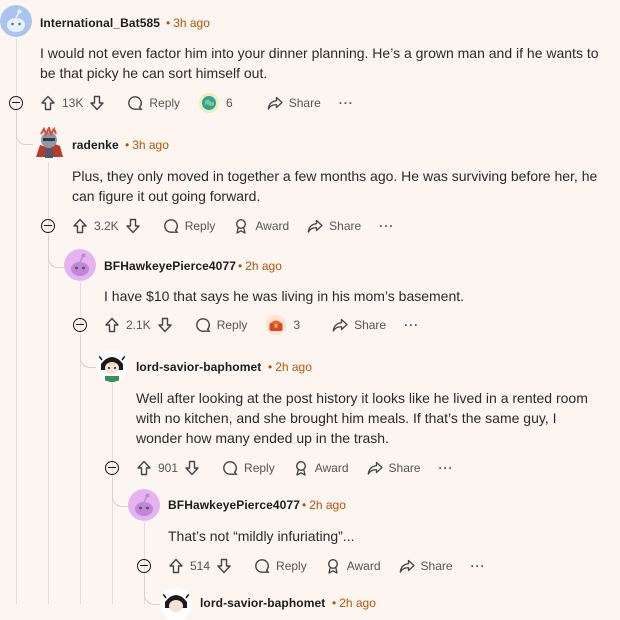 The height and width of the screenshot is (620, 620). I want to click on comment-actions: 514 Reply Award Share ···, so click(336, 566).